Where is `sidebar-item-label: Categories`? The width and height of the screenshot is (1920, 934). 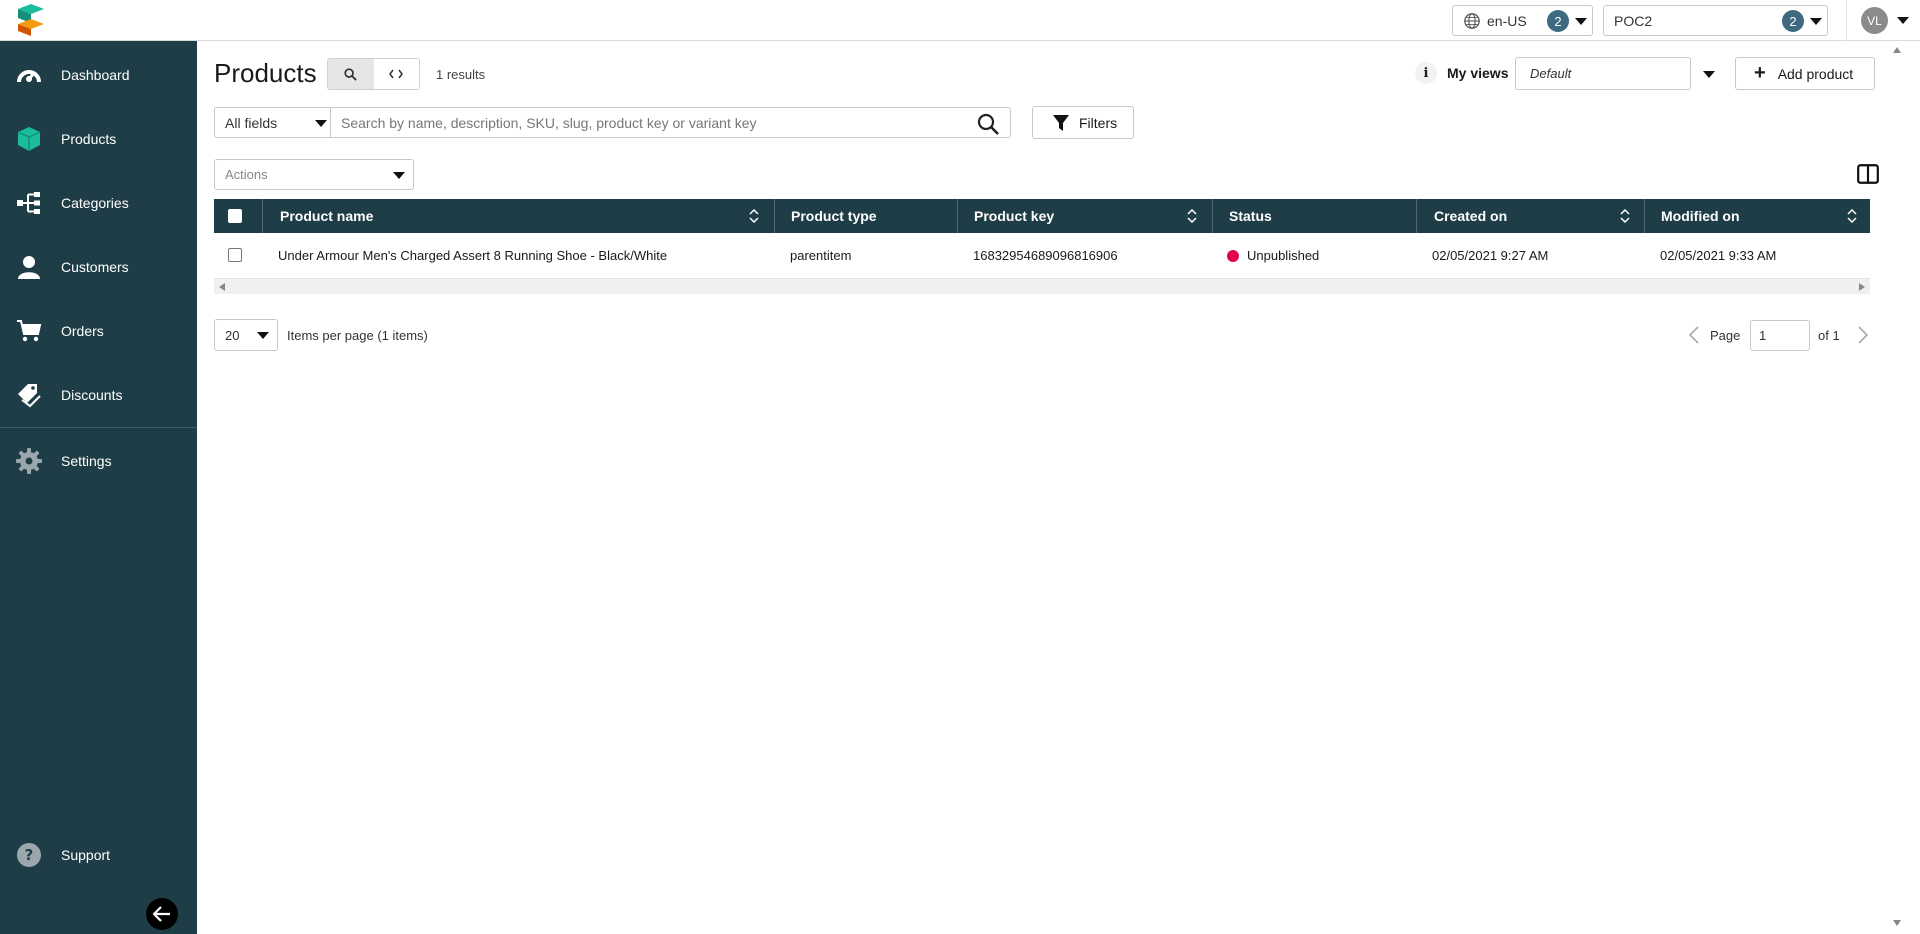 sidebar-item-label: Categories is located at coordinates (95, 203).